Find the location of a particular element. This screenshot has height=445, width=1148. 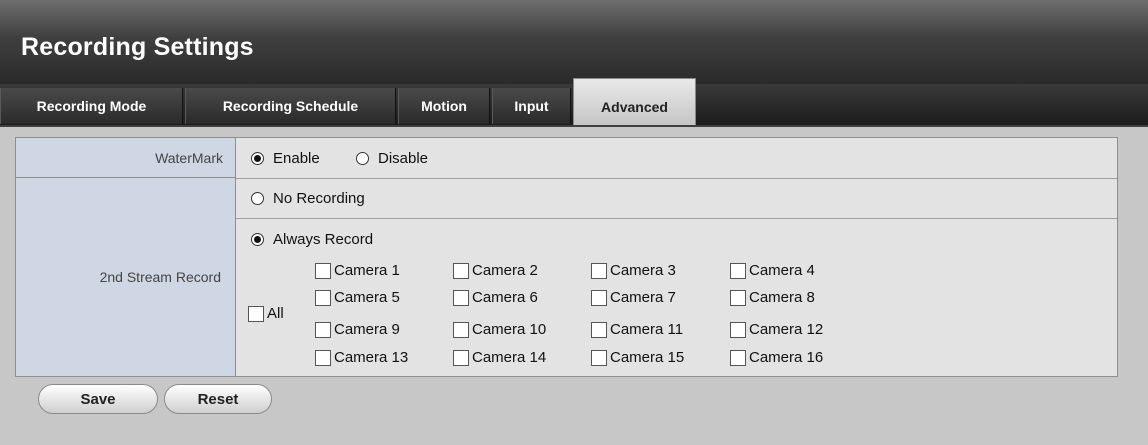

tab-label: Recording Mode is located at coordinates (91, 106).